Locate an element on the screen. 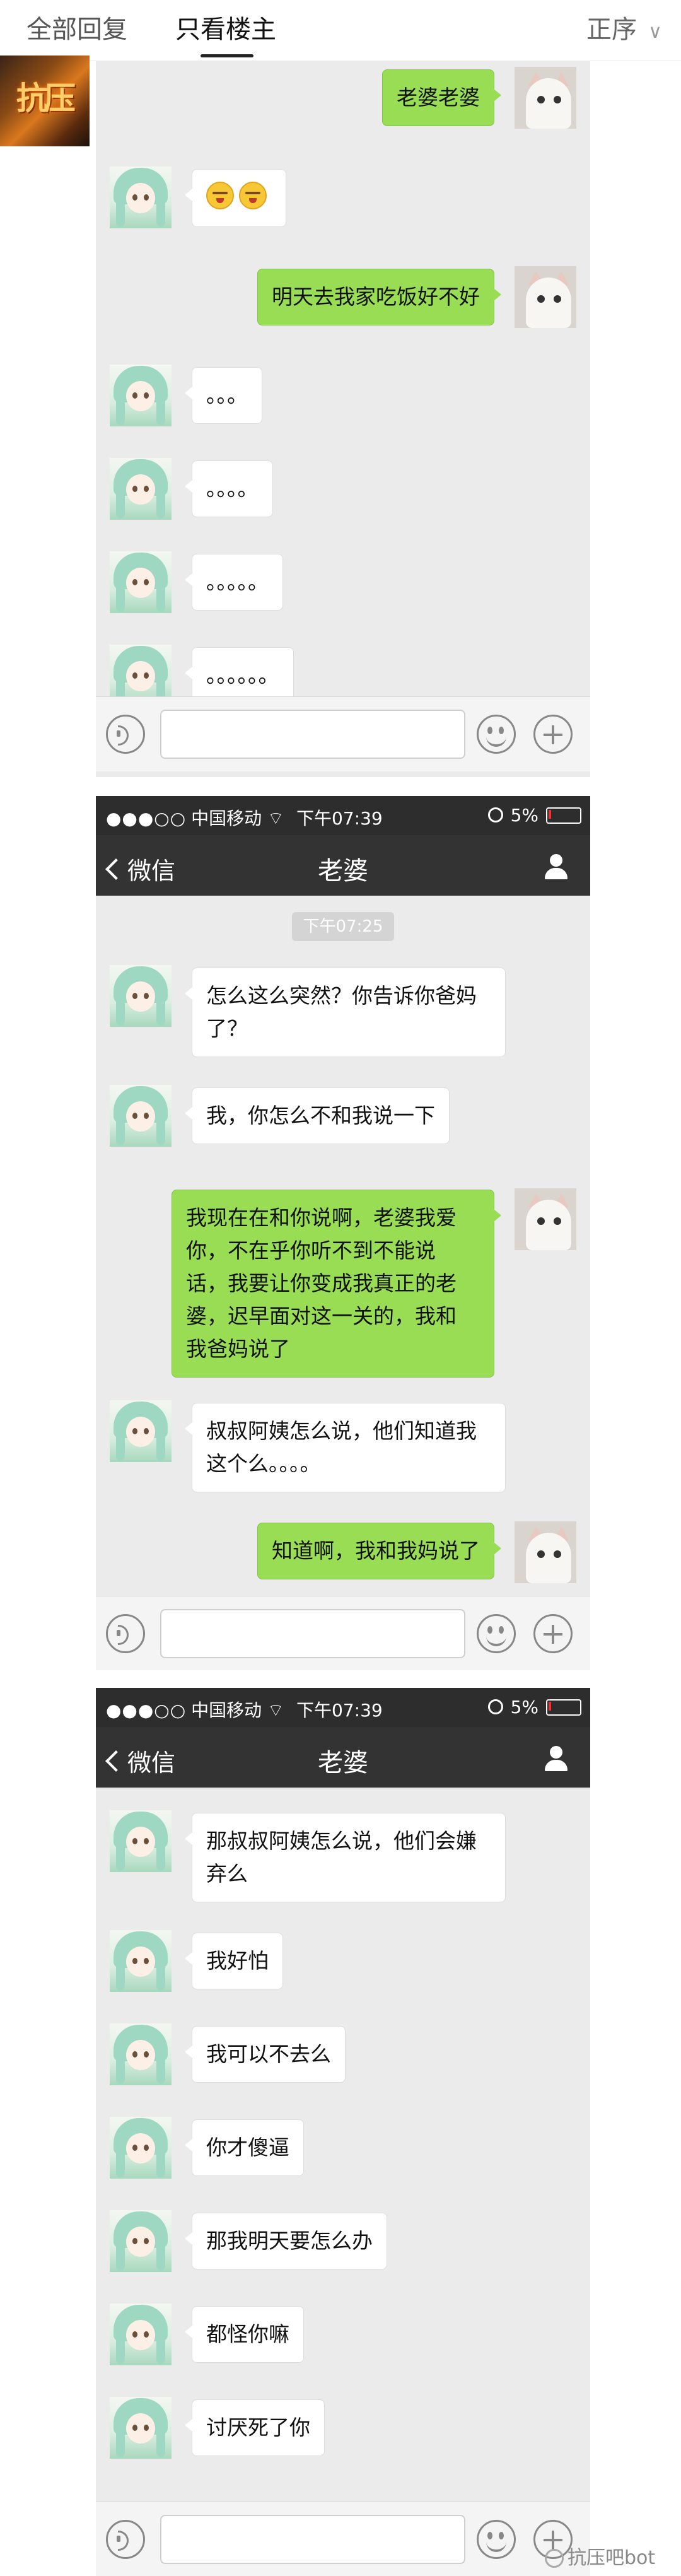 The height and width of the screenshot is (2576, 681). message-line: 我现在在和你说啊，老婆我爱 is located at coordinates (321, 1217).